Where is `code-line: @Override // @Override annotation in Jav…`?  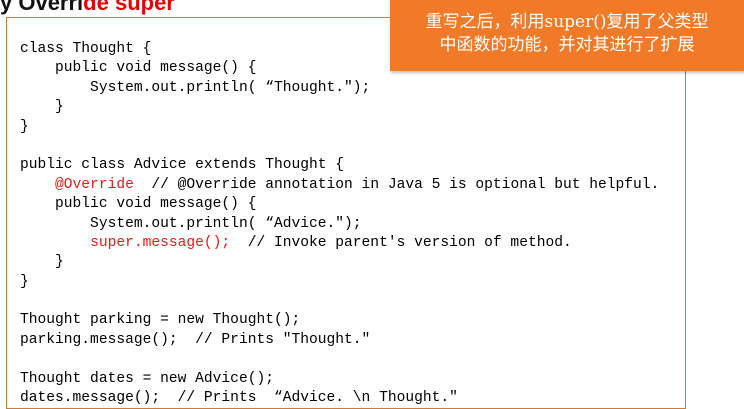
code-line: @Override // @Override annotation in Jav… is located at coordinates (339, 185).